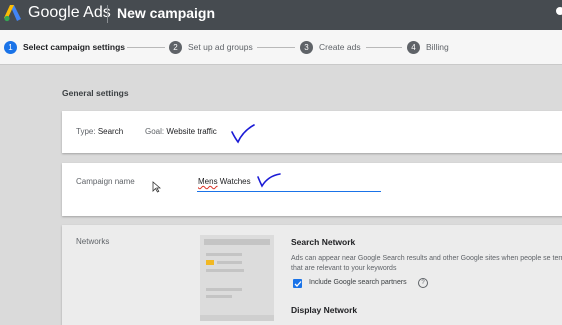  Describe the element at coordinates (281, 15) in the screenshot. I see `app-bar: Google Ads New campaign` at that location.